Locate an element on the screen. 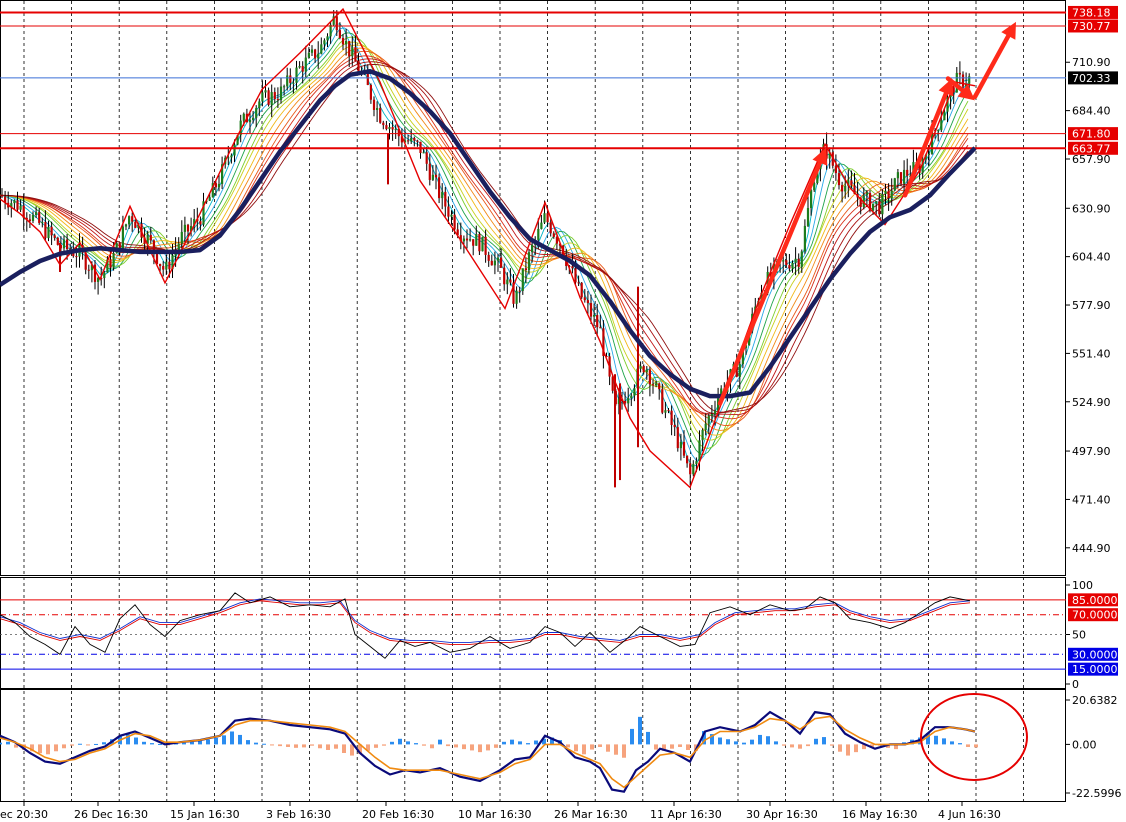 Image resolution: width=1126 pixels, height=822 pixels. x-tick-label: 4 Jun 16:30 is located at coordinates (969, 814).